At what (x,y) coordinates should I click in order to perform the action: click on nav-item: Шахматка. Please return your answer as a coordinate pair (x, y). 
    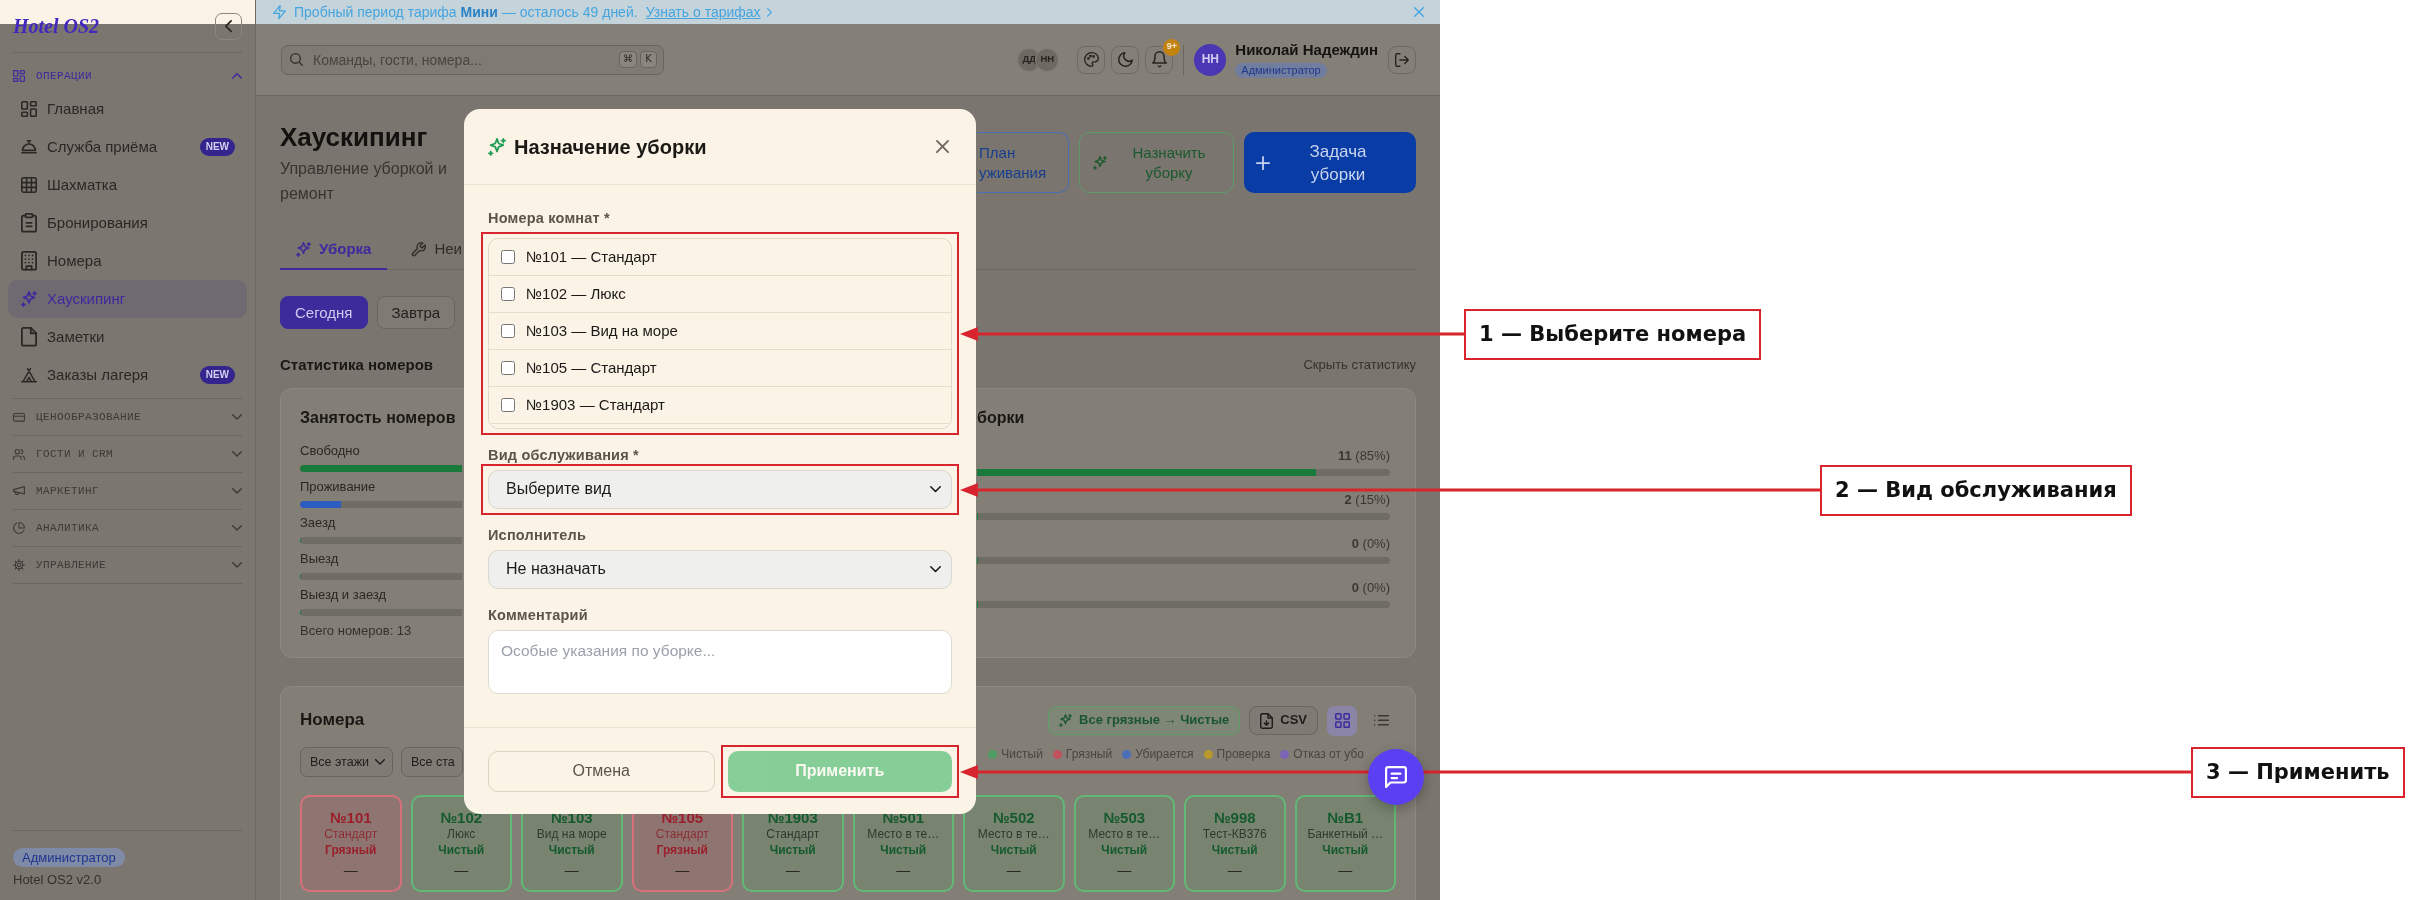
    Looking at the image, I should click on (127, 185).